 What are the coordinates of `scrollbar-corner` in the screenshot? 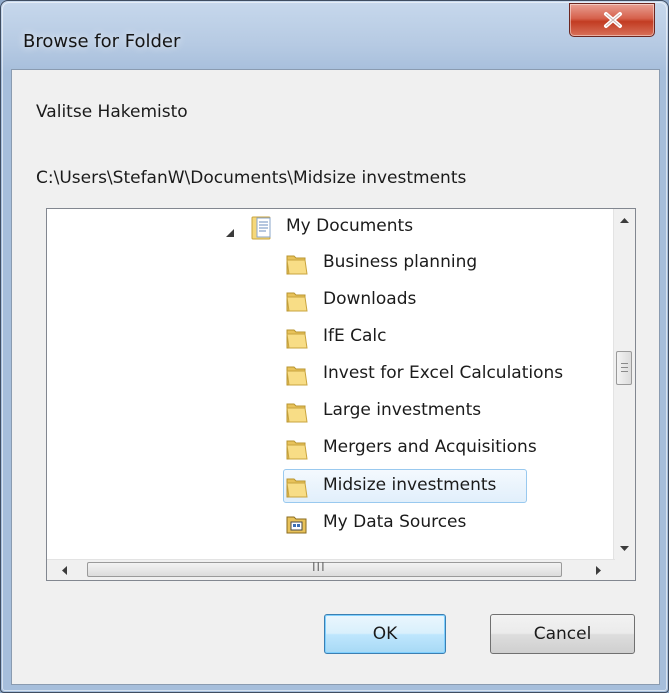 It's located at (624, 570).